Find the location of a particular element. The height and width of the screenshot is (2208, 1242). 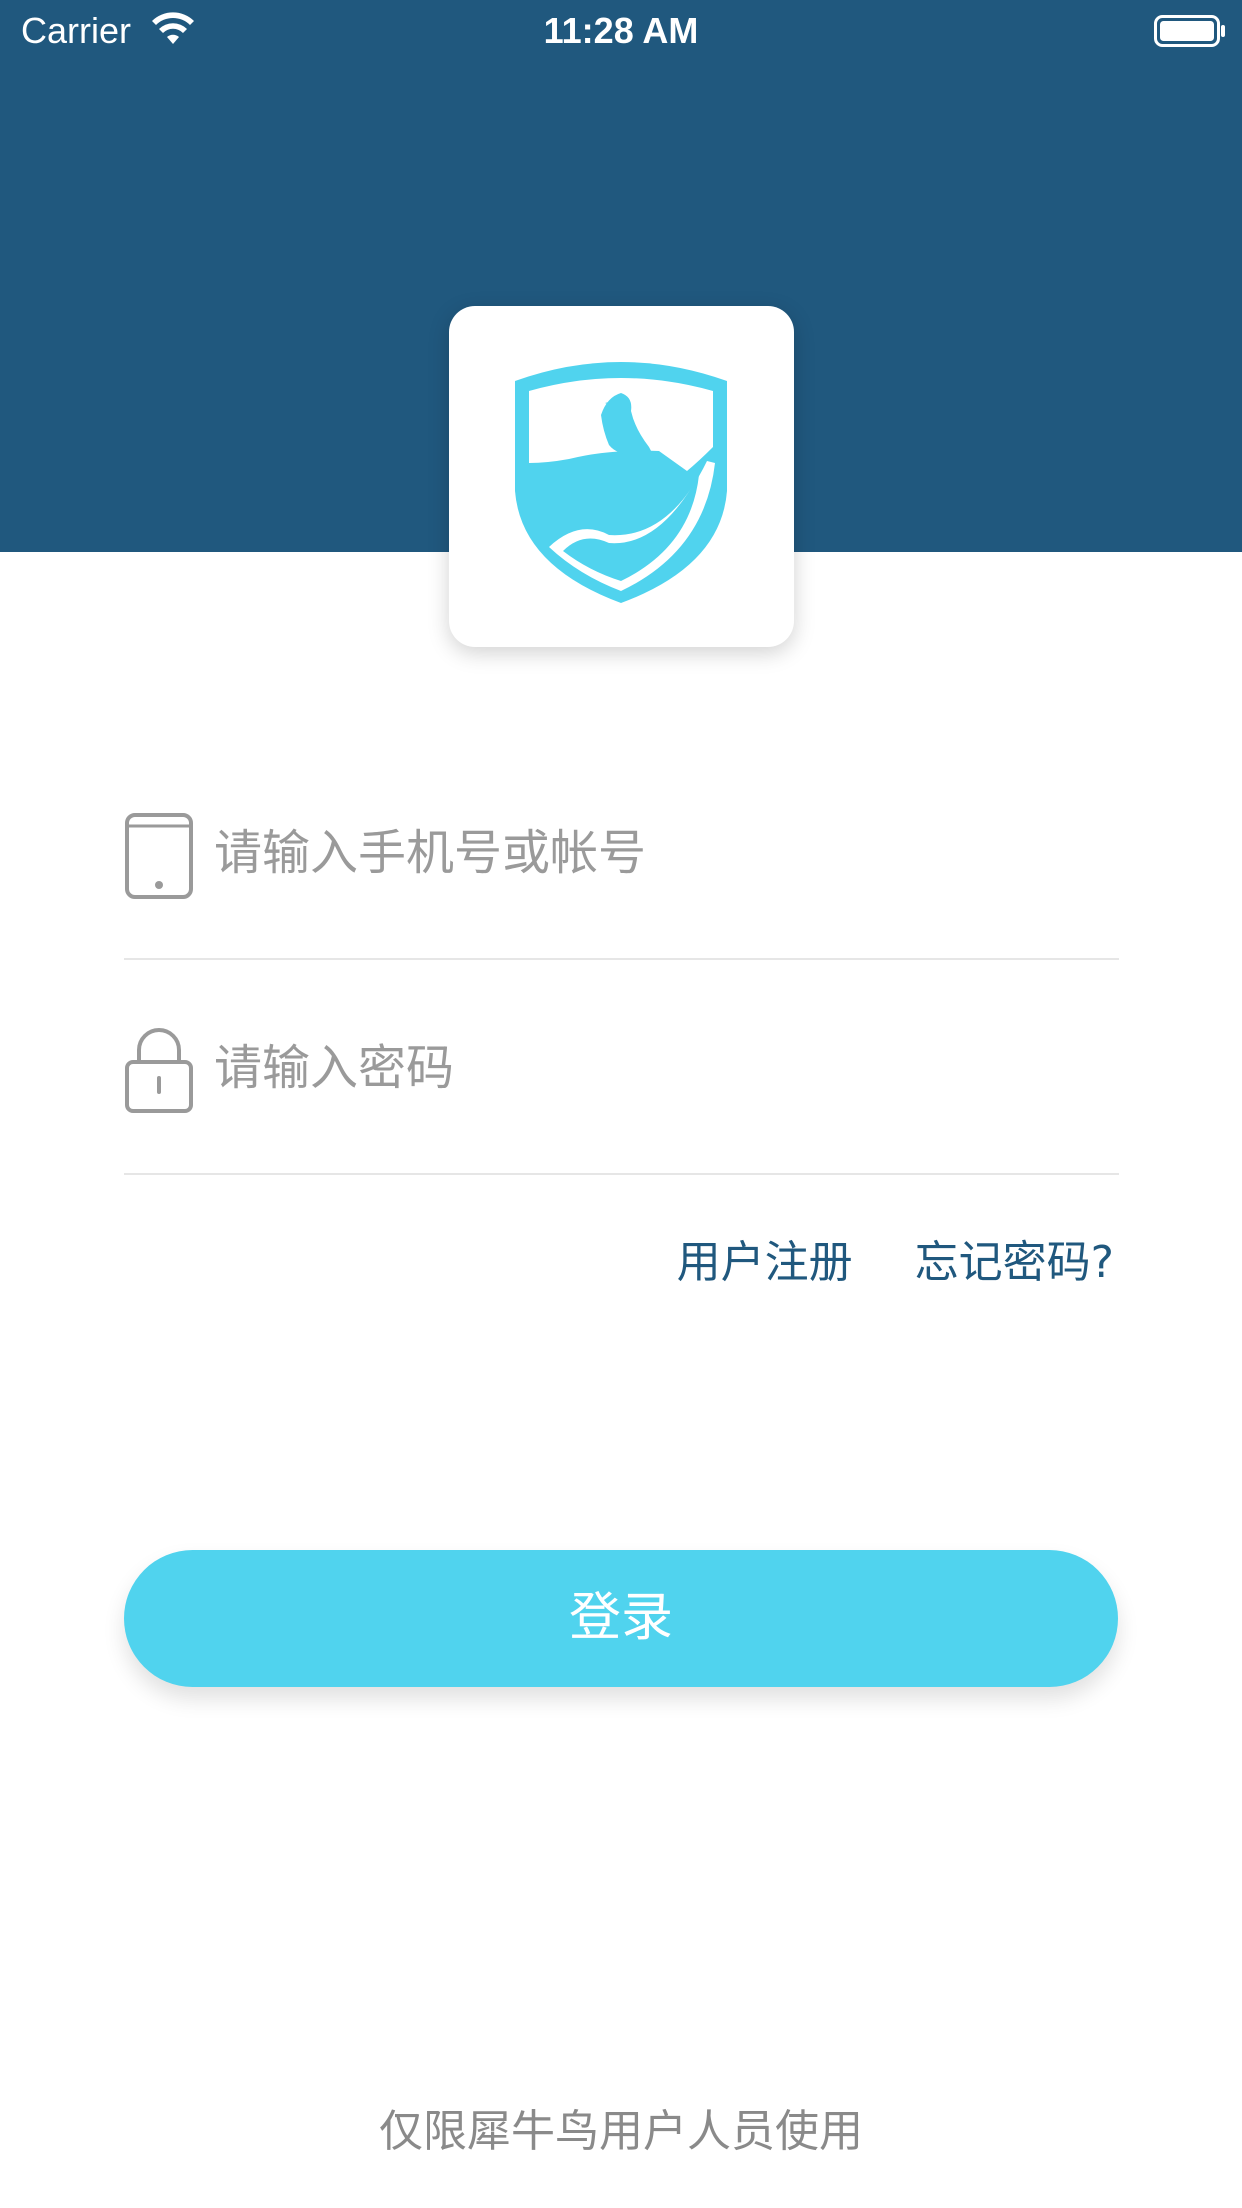

footer-note: 仅限犀牛鸟用户人员使用 is located at coordinates (621, 2131).